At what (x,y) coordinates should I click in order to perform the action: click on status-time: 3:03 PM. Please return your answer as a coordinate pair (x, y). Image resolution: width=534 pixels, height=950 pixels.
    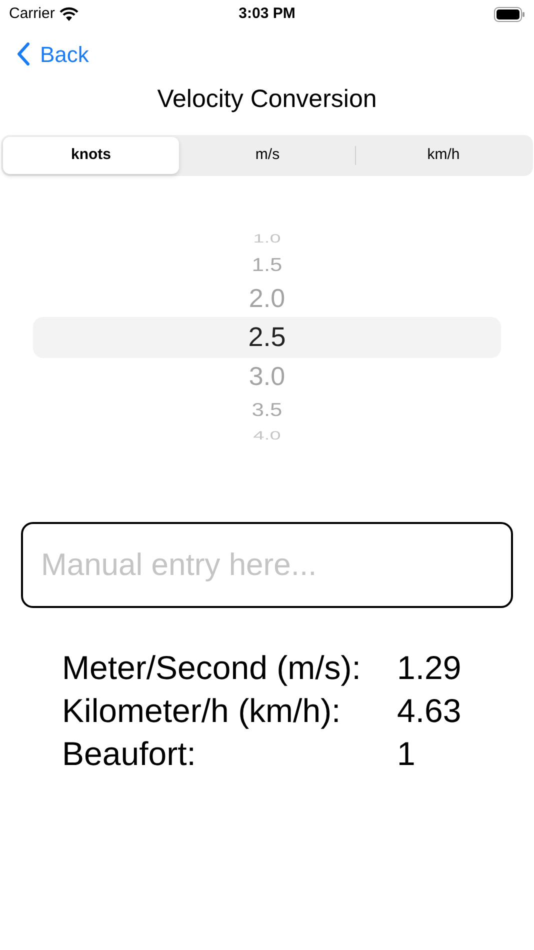
    Looking at the image, I should click on (267, 14).